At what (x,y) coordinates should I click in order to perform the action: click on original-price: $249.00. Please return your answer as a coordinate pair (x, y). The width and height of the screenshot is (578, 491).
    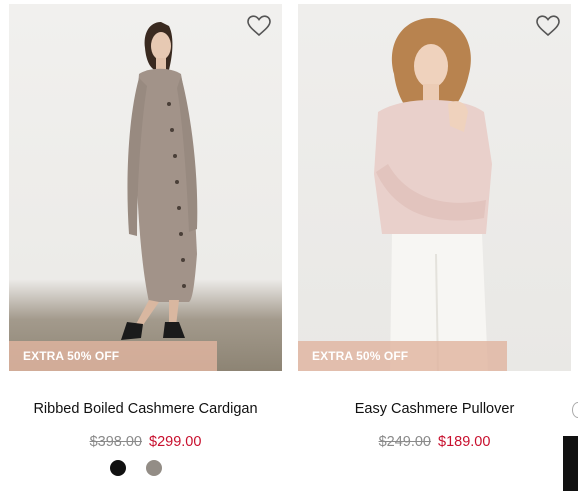
    Looking at the image, I should click on (404, 442).